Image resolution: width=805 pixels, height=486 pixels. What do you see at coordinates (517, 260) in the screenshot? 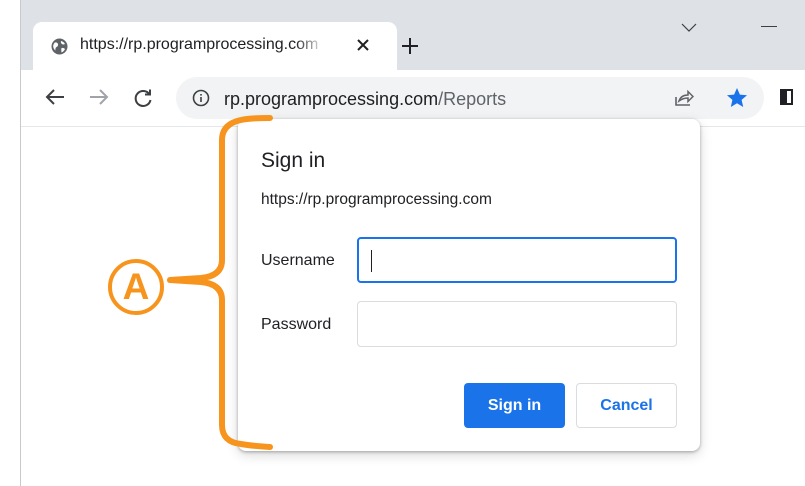
I see `username-input` at bounding box center [517, 260].